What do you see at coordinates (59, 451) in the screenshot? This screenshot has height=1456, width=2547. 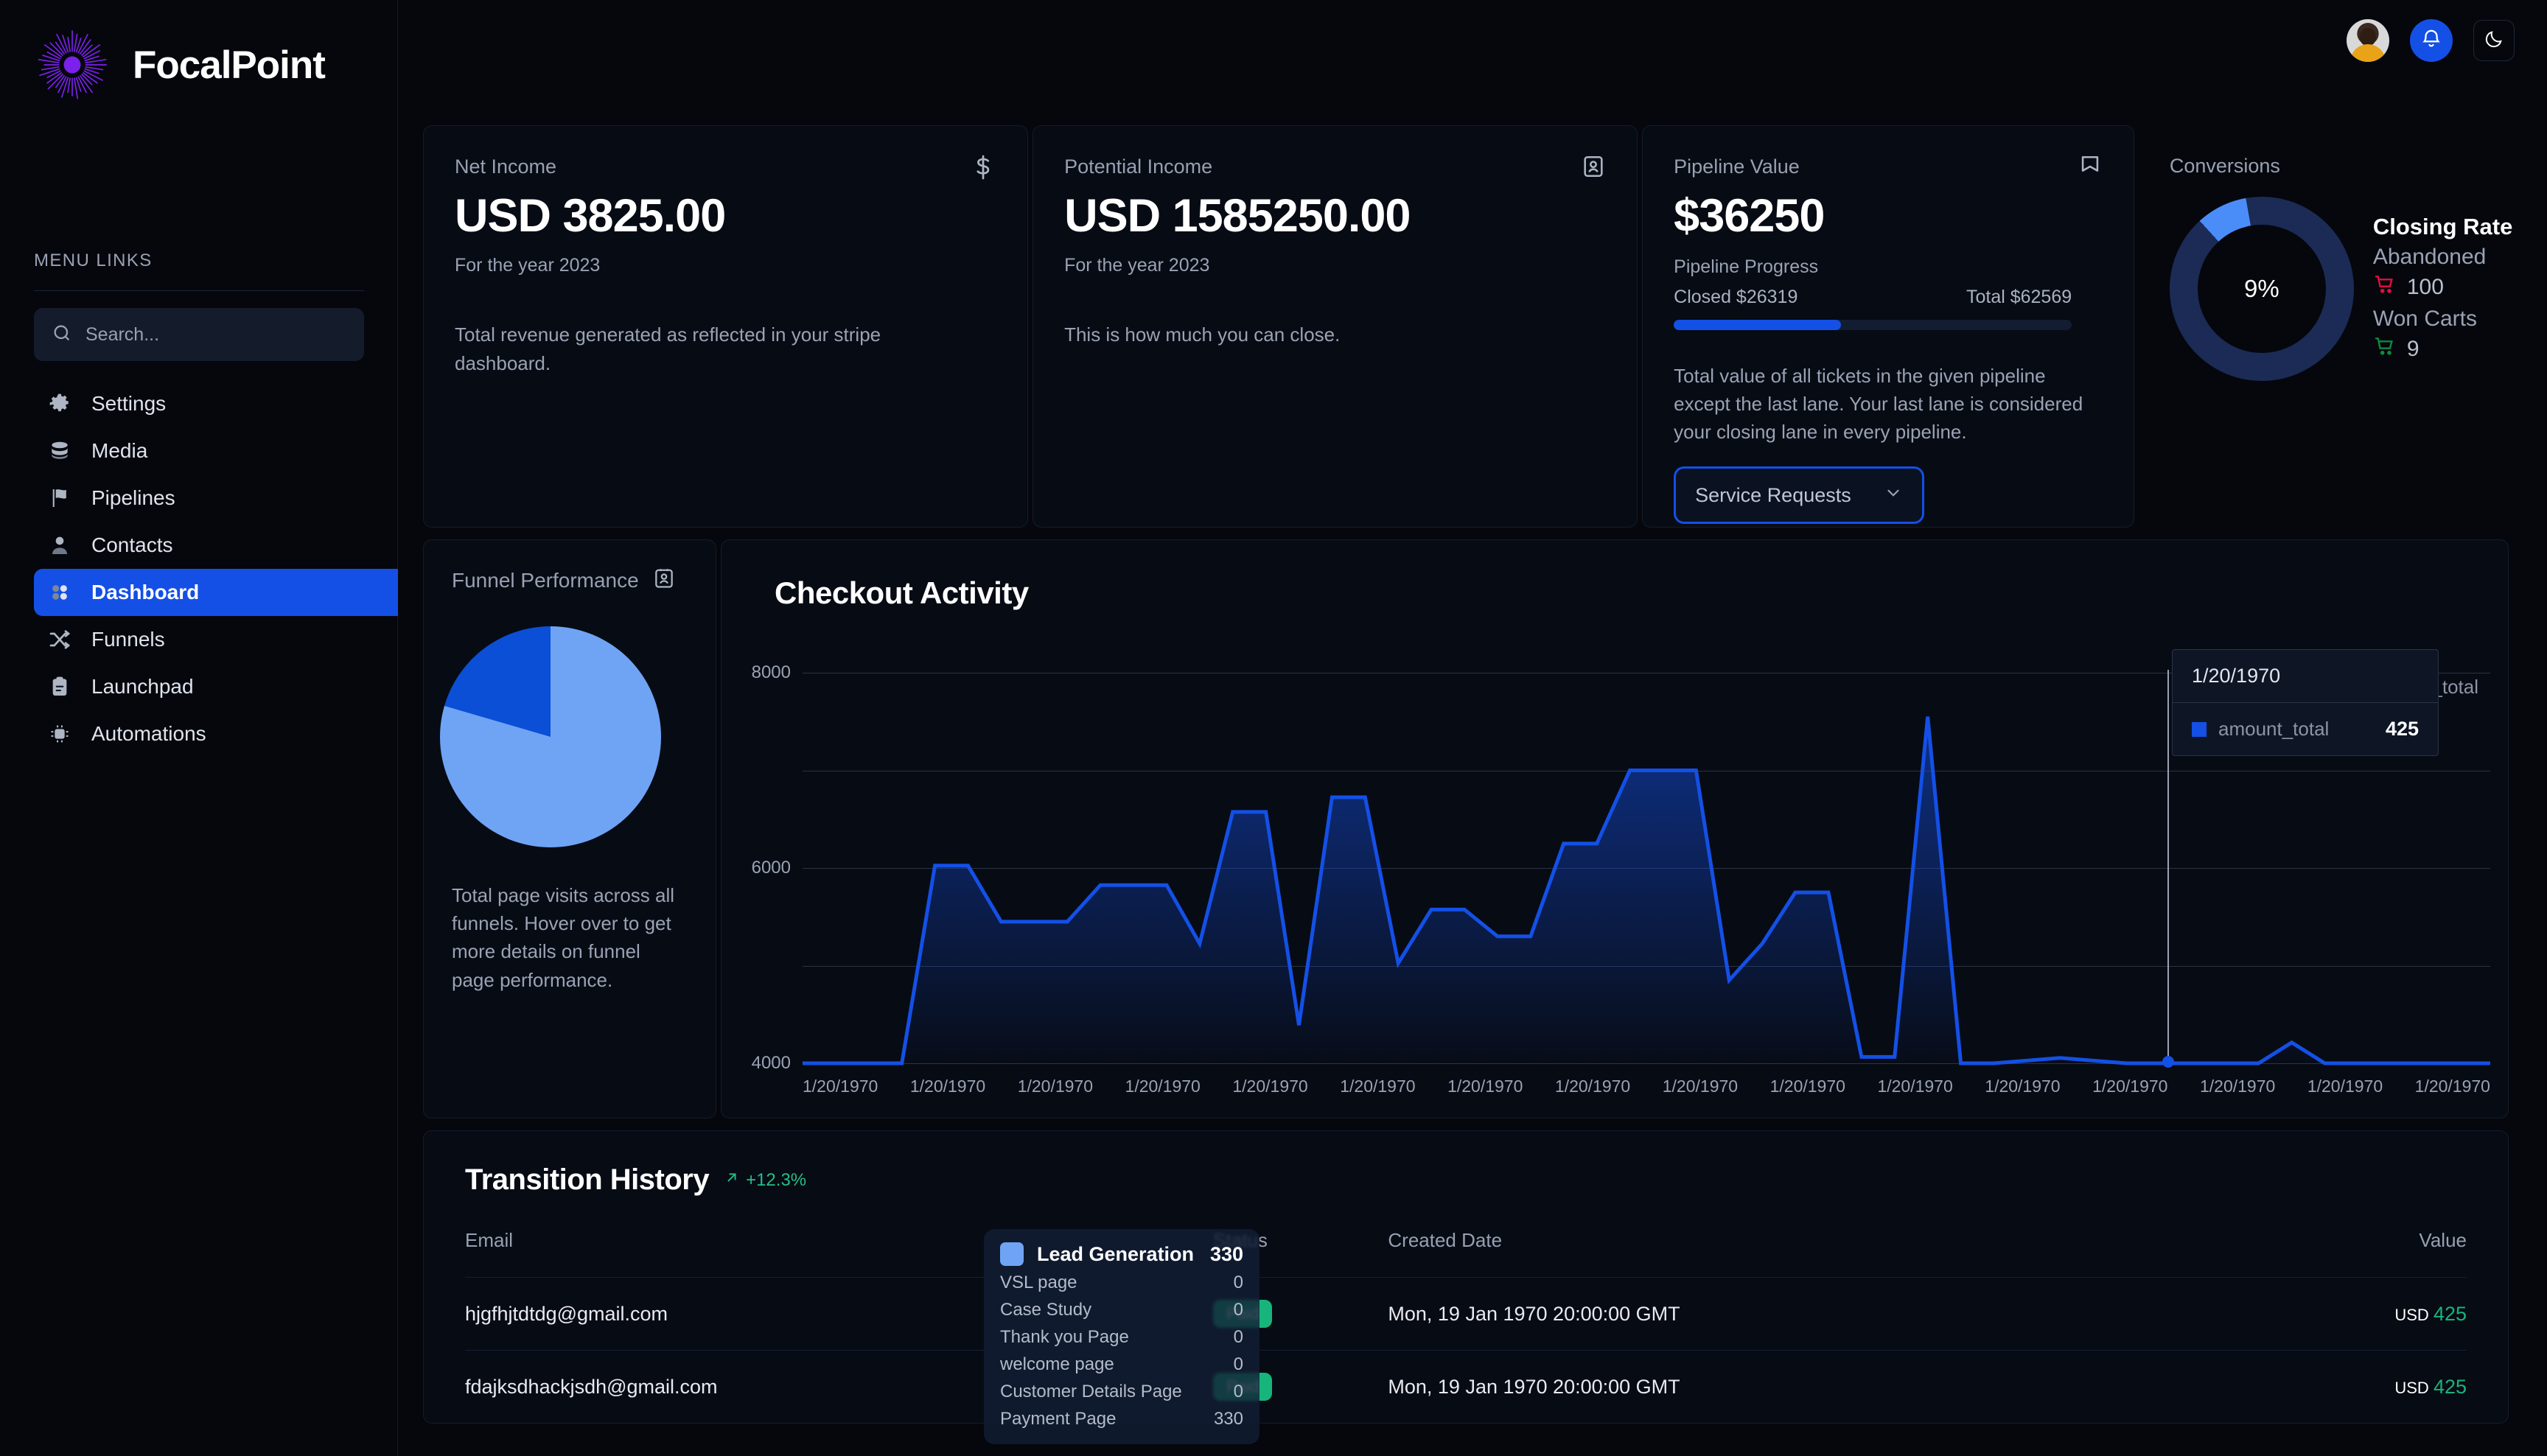 I see `database-icon` at bounding box center [59, 451].